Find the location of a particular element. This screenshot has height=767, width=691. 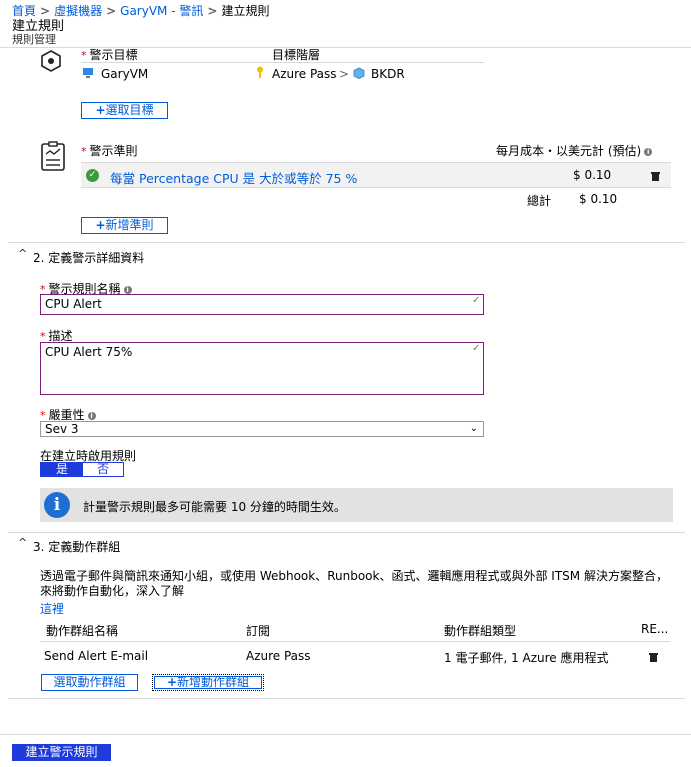

toggle-no: 否 is located at coordinates (103, 469).